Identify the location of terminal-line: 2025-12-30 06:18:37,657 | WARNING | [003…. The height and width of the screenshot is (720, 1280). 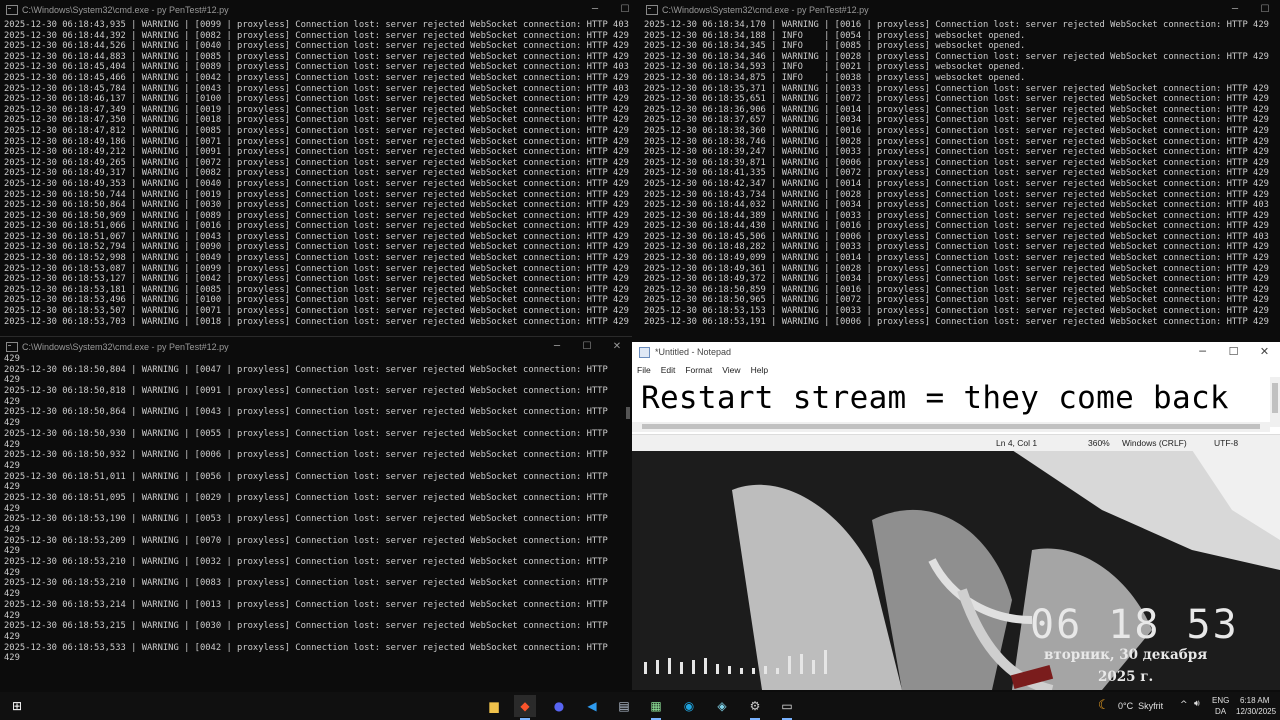
(956, 120).